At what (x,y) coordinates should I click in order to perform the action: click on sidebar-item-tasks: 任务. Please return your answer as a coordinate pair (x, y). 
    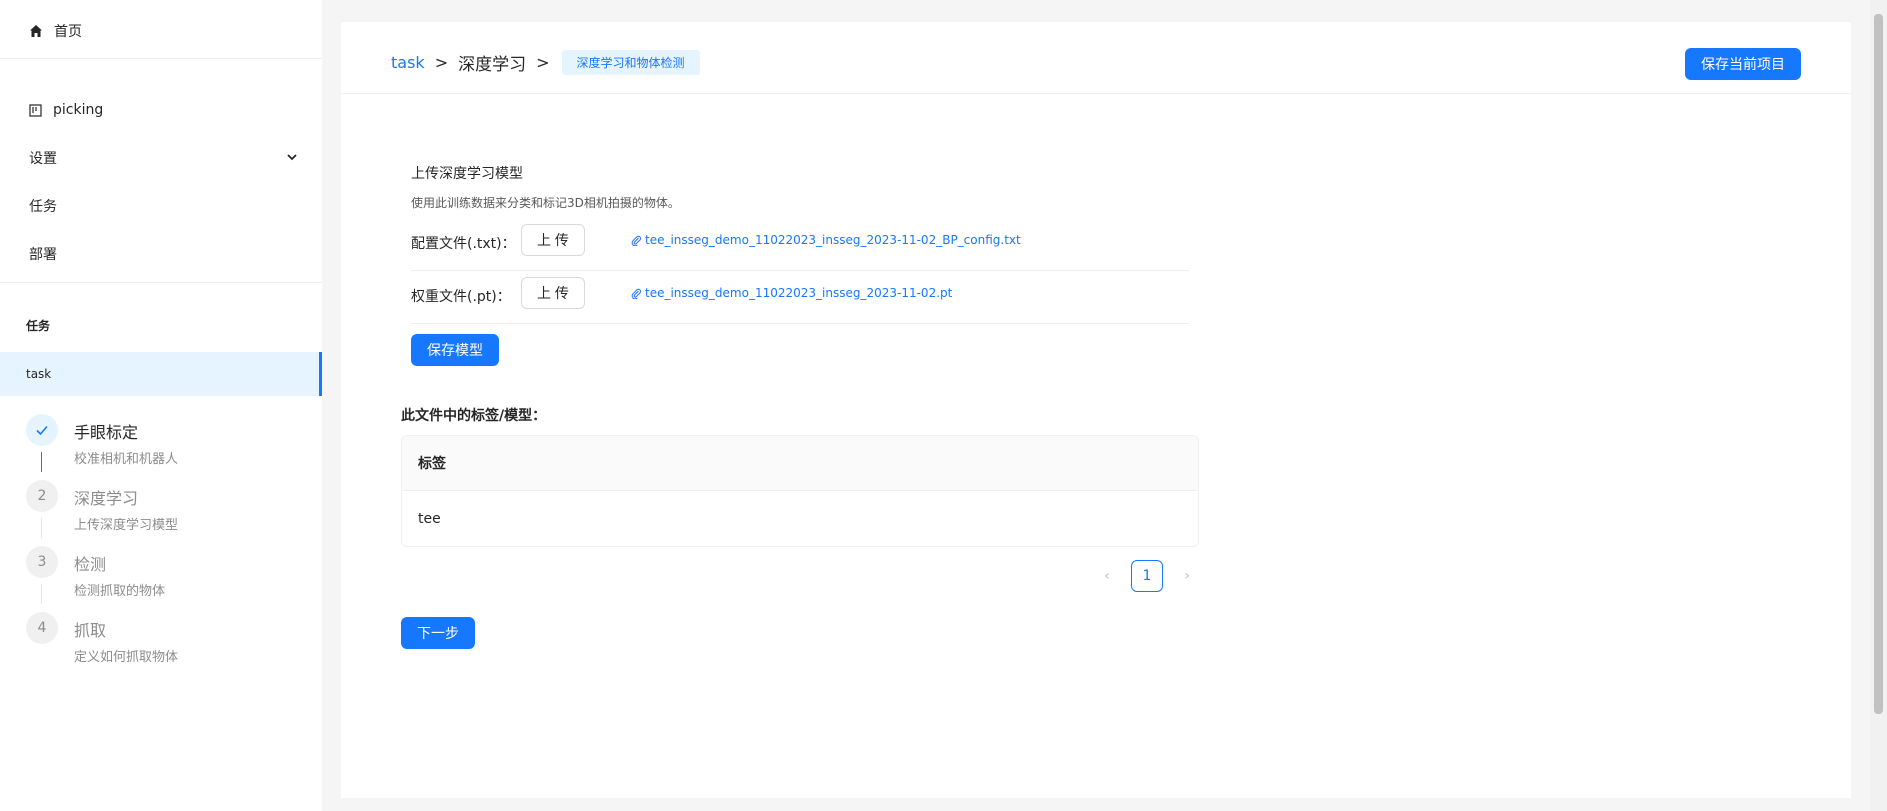
    Looking at the image, I should click on (161, 206).